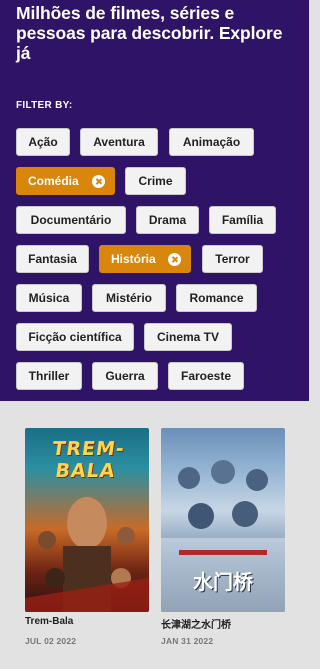 Image resolution: width=320 pixels, height=669 pixels. I want to click on genre-chip-guerra: Guerra, so click(125, 376).